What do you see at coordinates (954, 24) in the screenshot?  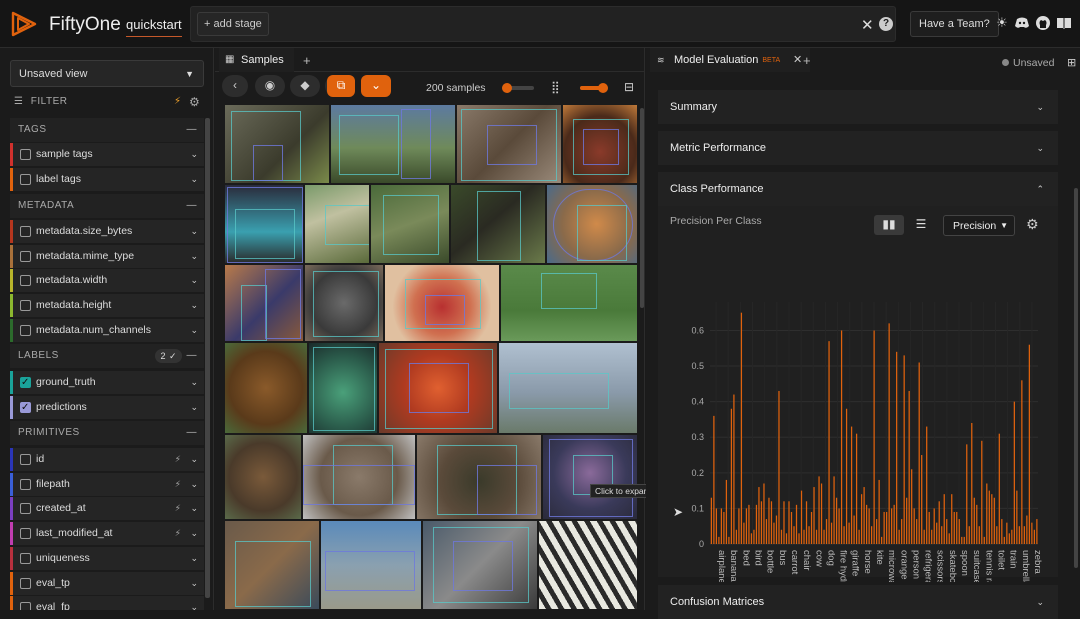 I see `have-a-team-button: Have a Team?` at bounding box center [954, 24].